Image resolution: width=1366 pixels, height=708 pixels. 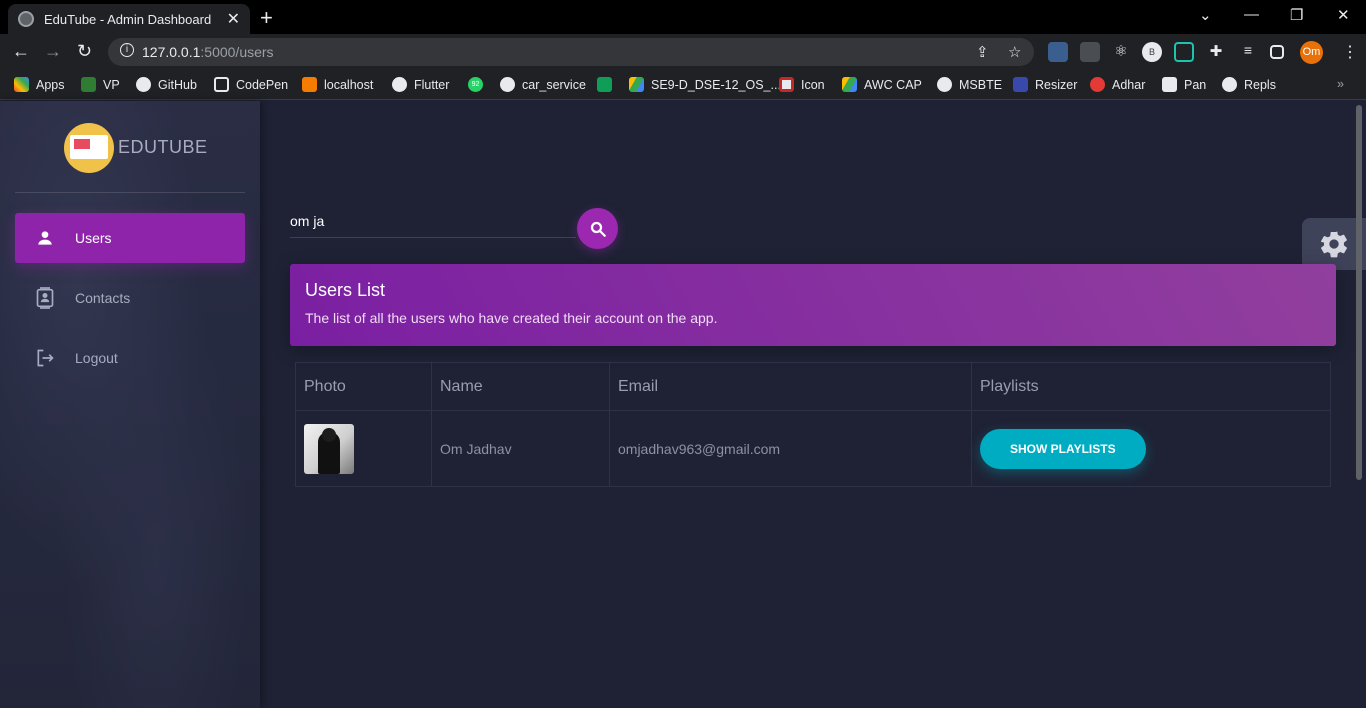 What do you see at coordinates (100, 84) in the screenshot?
I see `bookmark-vp: VP` at bounding box center [100, 84].